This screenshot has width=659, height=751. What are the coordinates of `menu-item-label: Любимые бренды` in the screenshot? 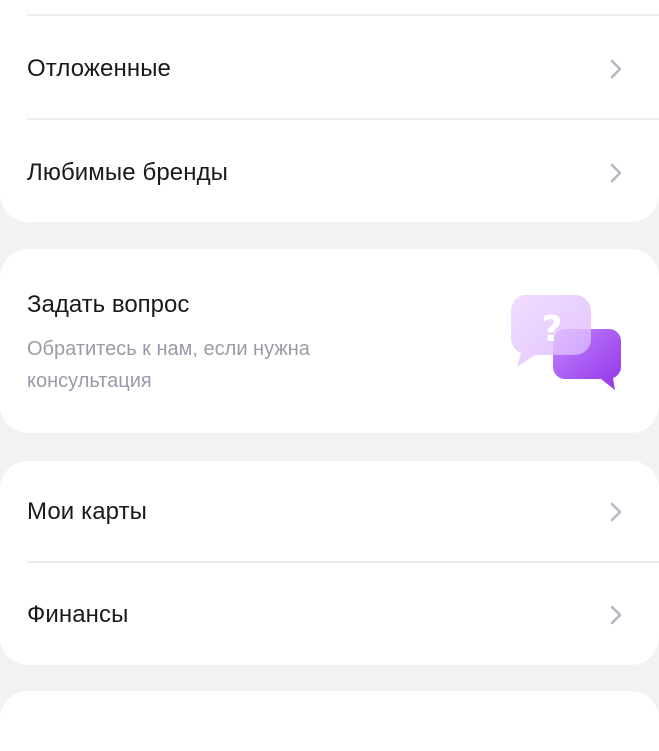 It's located at (128, 172).